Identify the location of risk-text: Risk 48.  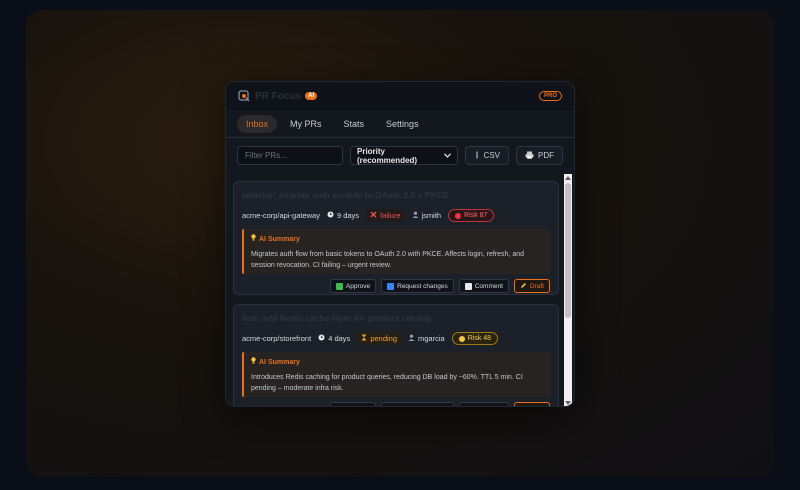
(479, 338).